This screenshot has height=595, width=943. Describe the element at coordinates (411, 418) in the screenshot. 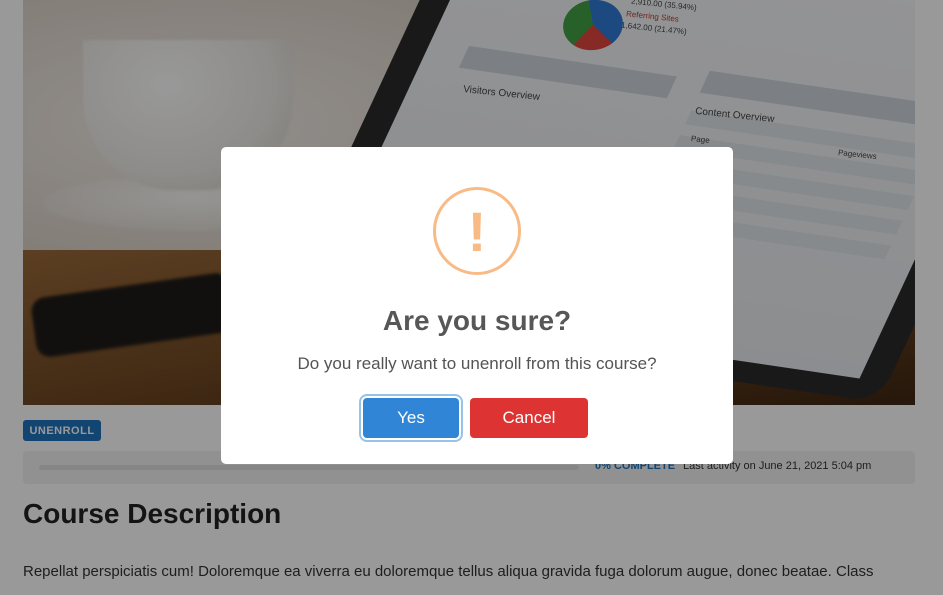

I see `confirm-yes-button: Yes` at that location.